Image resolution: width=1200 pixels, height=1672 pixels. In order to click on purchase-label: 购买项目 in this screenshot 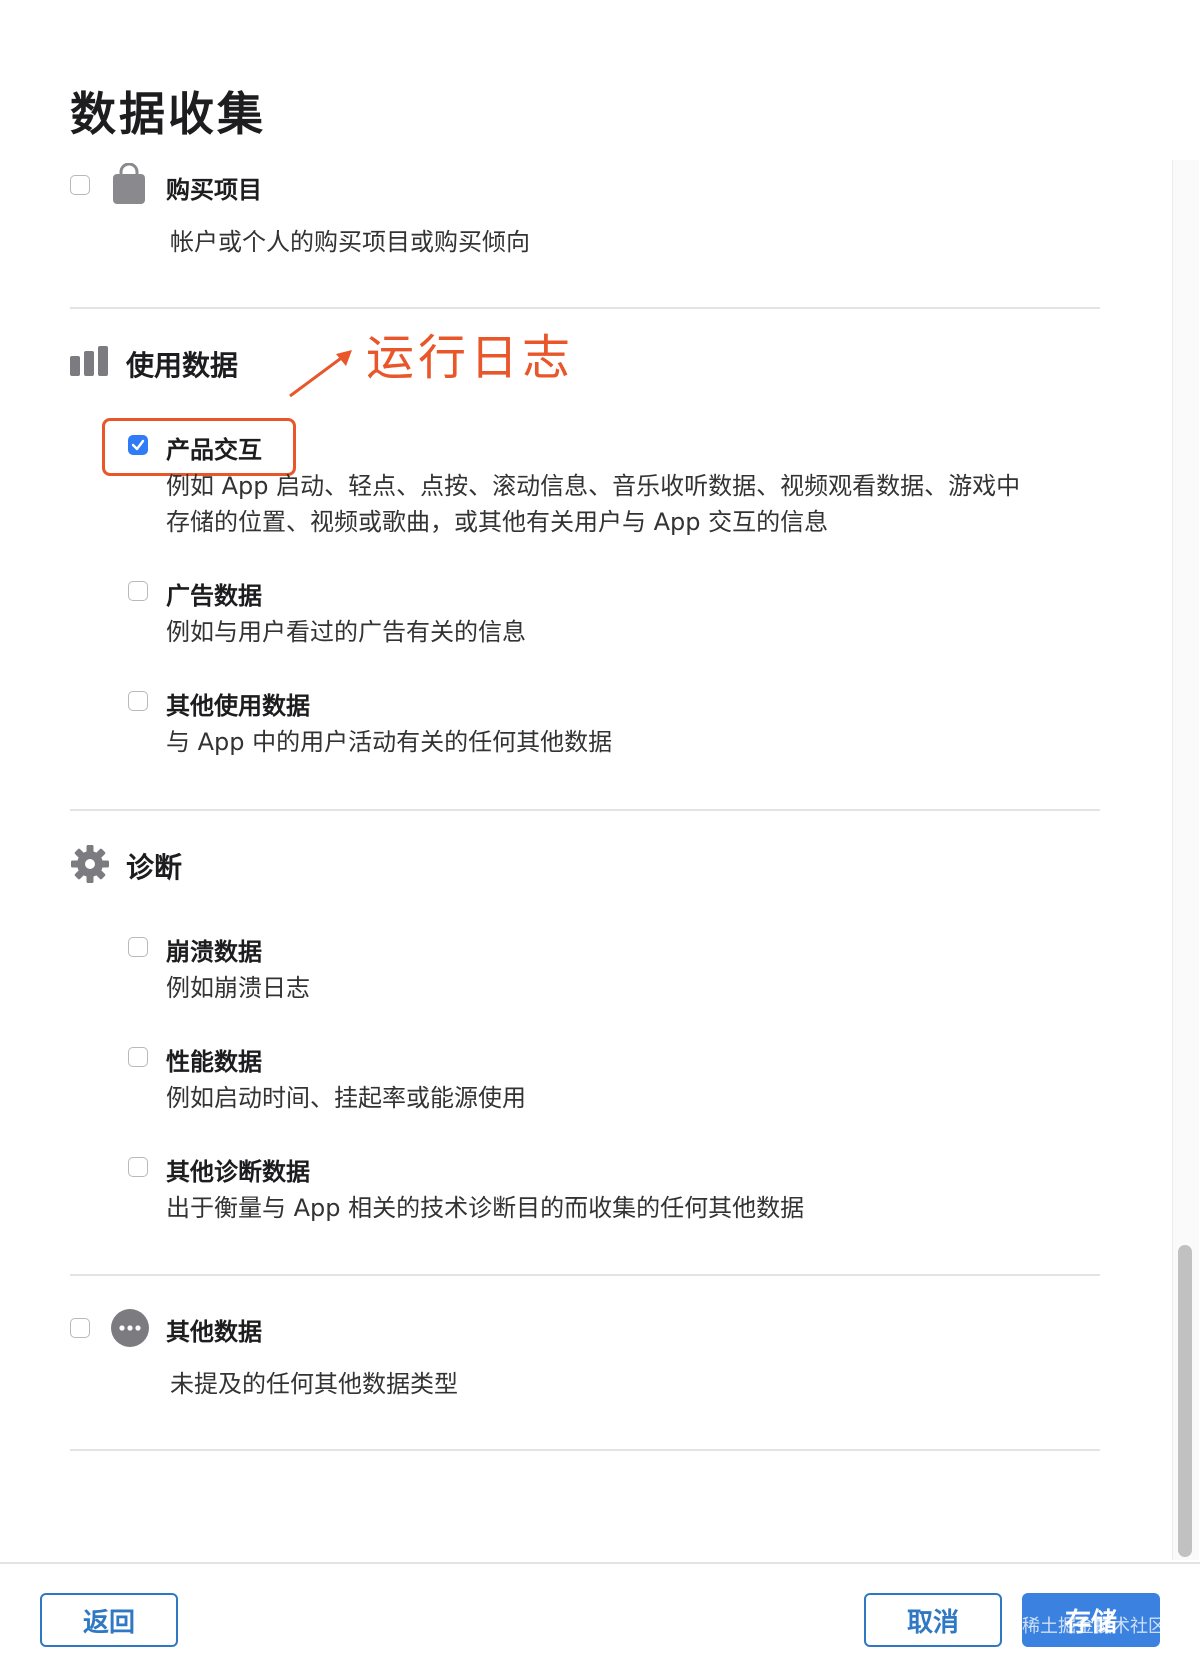, I will do `click(214, 190)`.